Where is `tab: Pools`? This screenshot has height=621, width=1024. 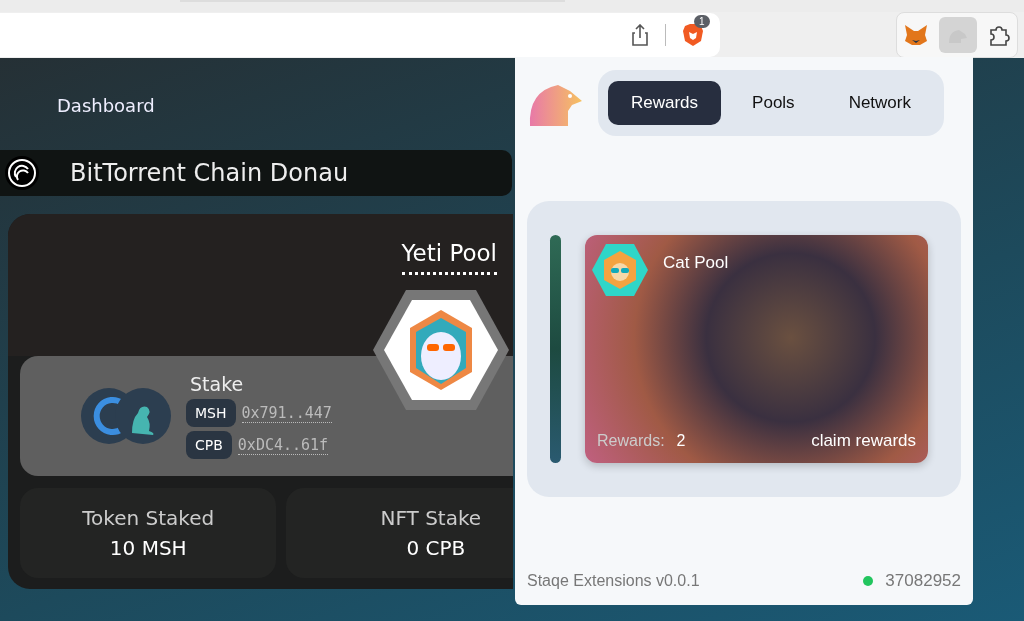 tab: Pools is located at coordinates (773, 103).